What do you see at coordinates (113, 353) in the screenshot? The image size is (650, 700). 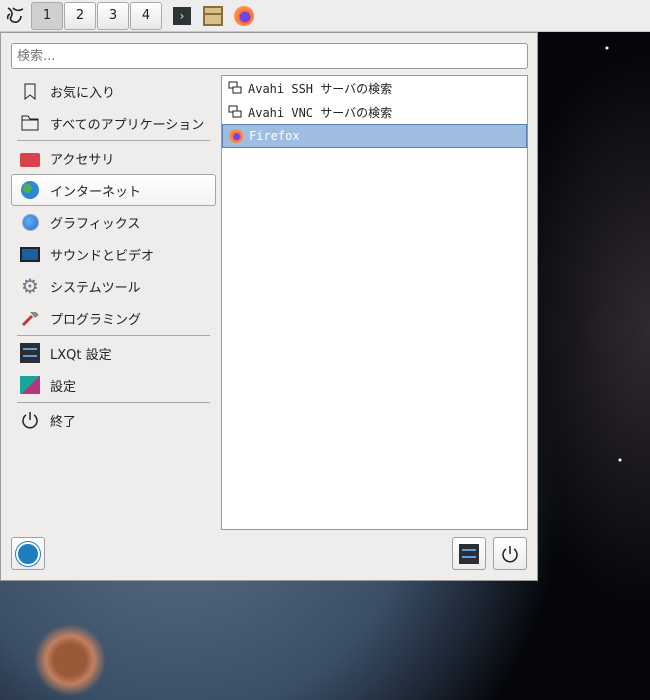 I see `category-lxqt-settings: LXQt 設定` at bounding box center [113, 353].